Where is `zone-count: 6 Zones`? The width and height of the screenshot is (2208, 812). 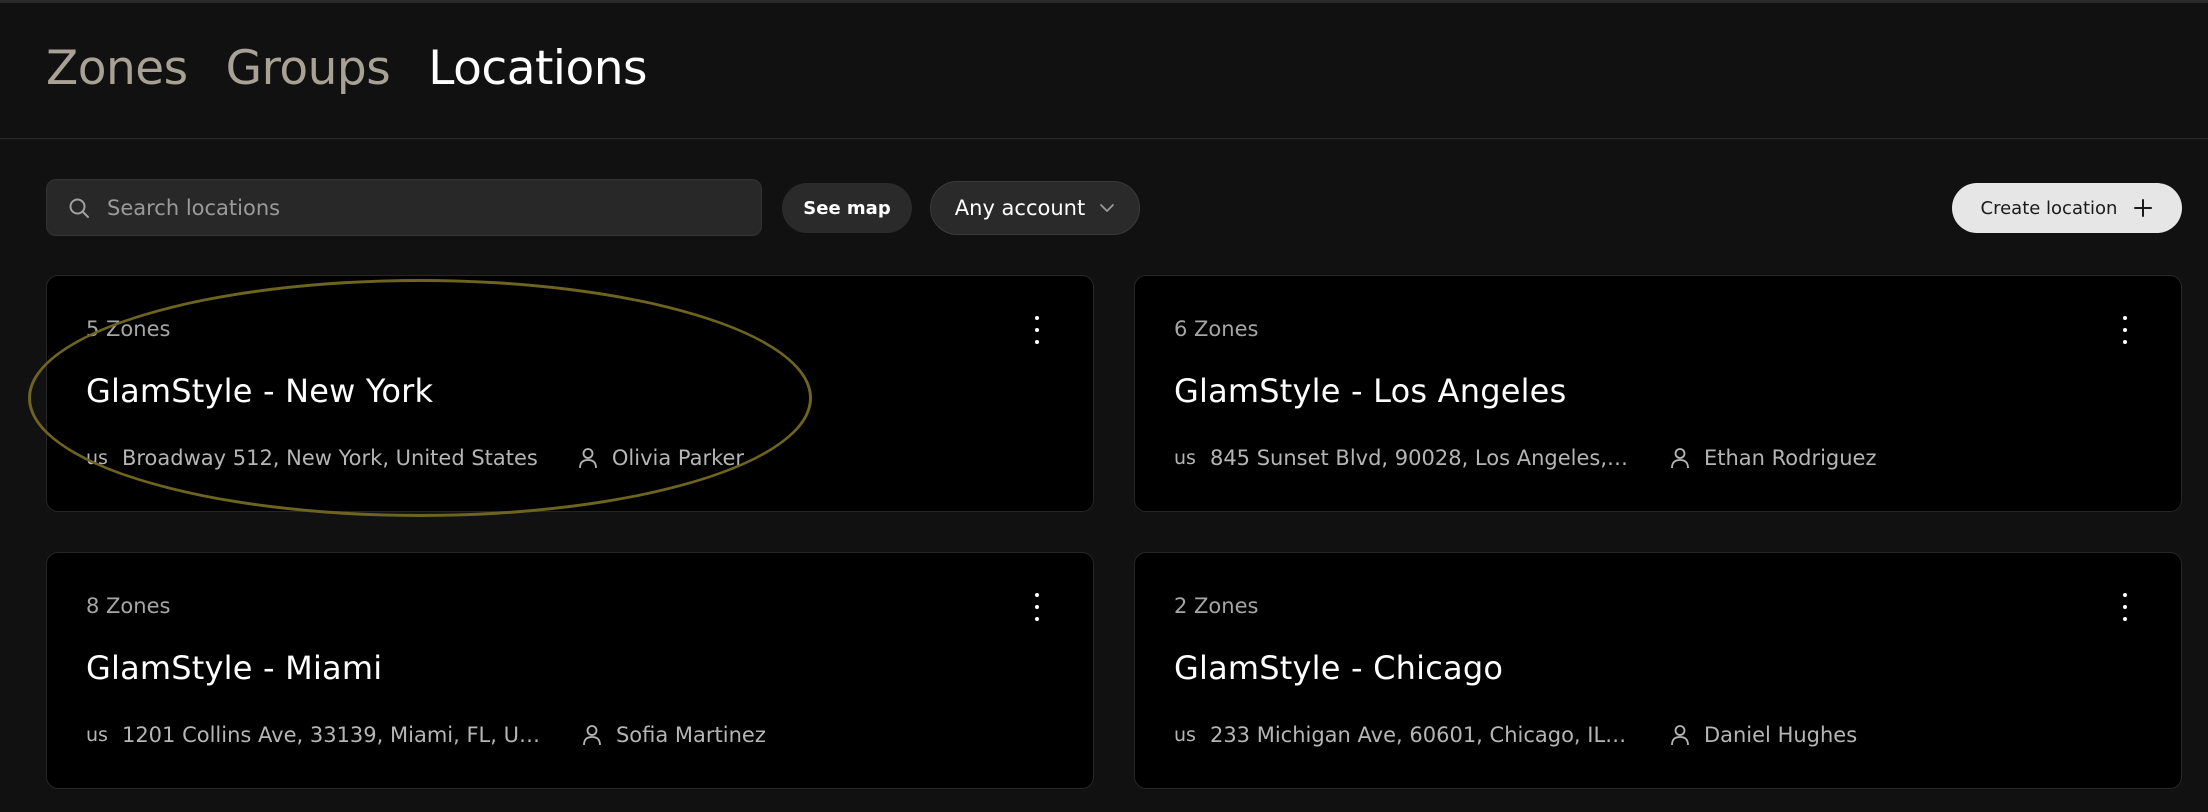 zone-count: 6 Zones is located at coordinates (1216, 329).